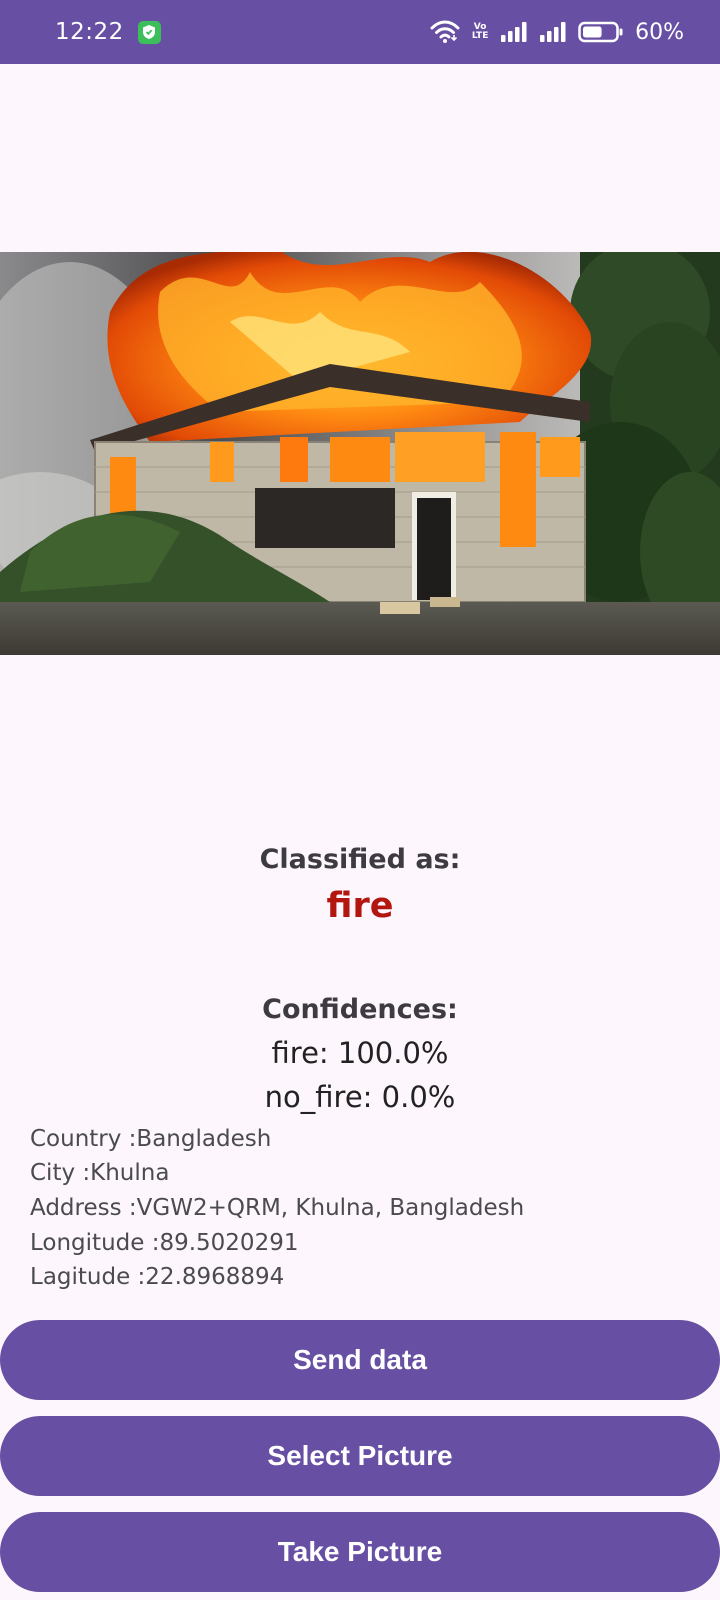  Describe the element at coordinates (149, 32) in the screenshot. I see `shield-check-icon` at that location.